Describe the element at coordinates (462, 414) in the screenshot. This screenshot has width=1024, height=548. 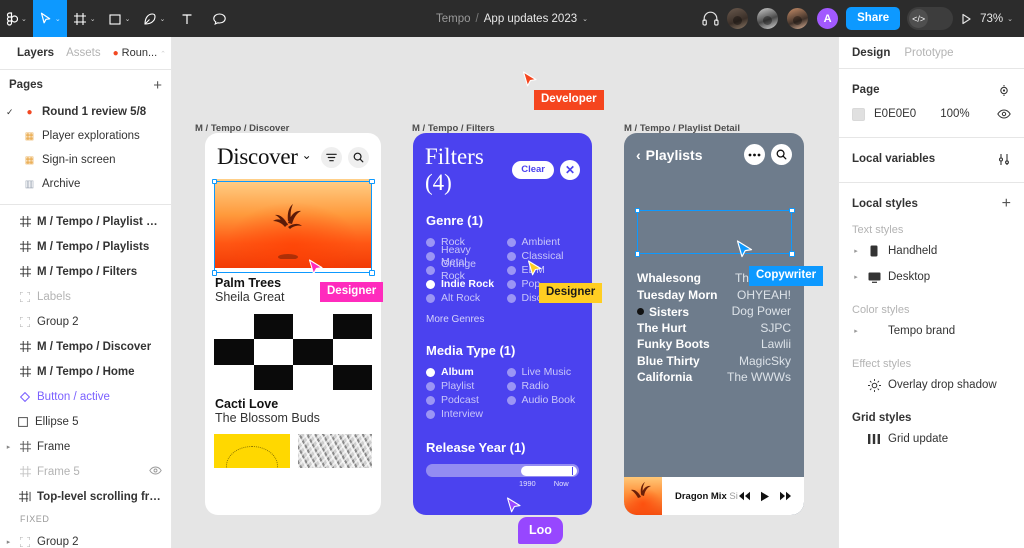
I see `option-interview: Interview` at that location.